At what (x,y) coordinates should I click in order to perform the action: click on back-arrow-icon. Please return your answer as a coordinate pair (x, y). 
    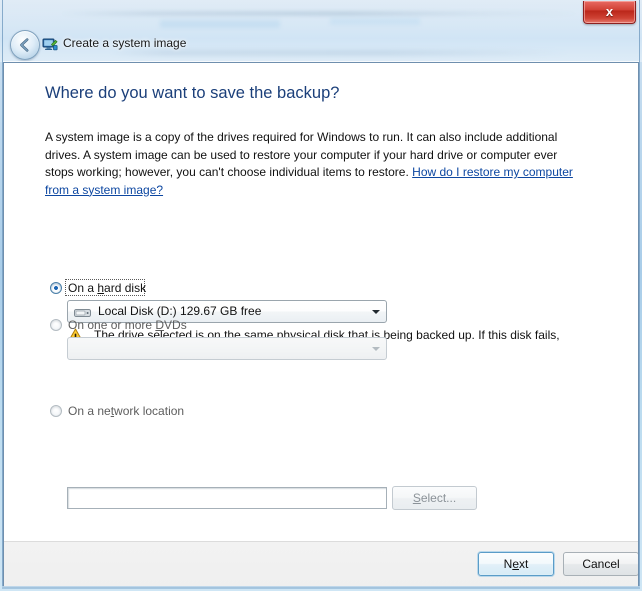
    Looking at the image, I should click on (24, 45).